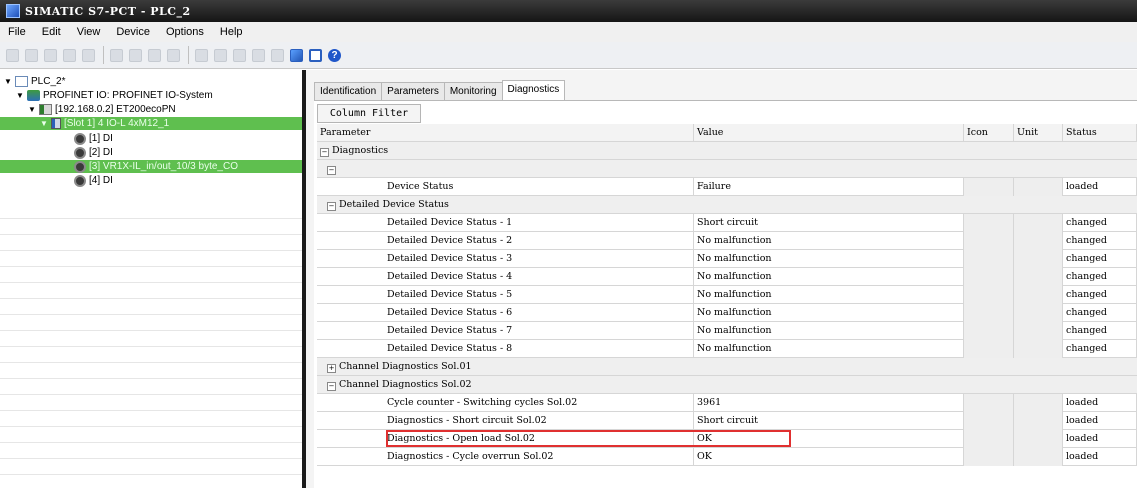 The height and width of the screenshot is (489, 1137). What do you see at coordinates (258, 55) in the screenshot?
I see `module-d-icon` at bounding box center [258, 55].